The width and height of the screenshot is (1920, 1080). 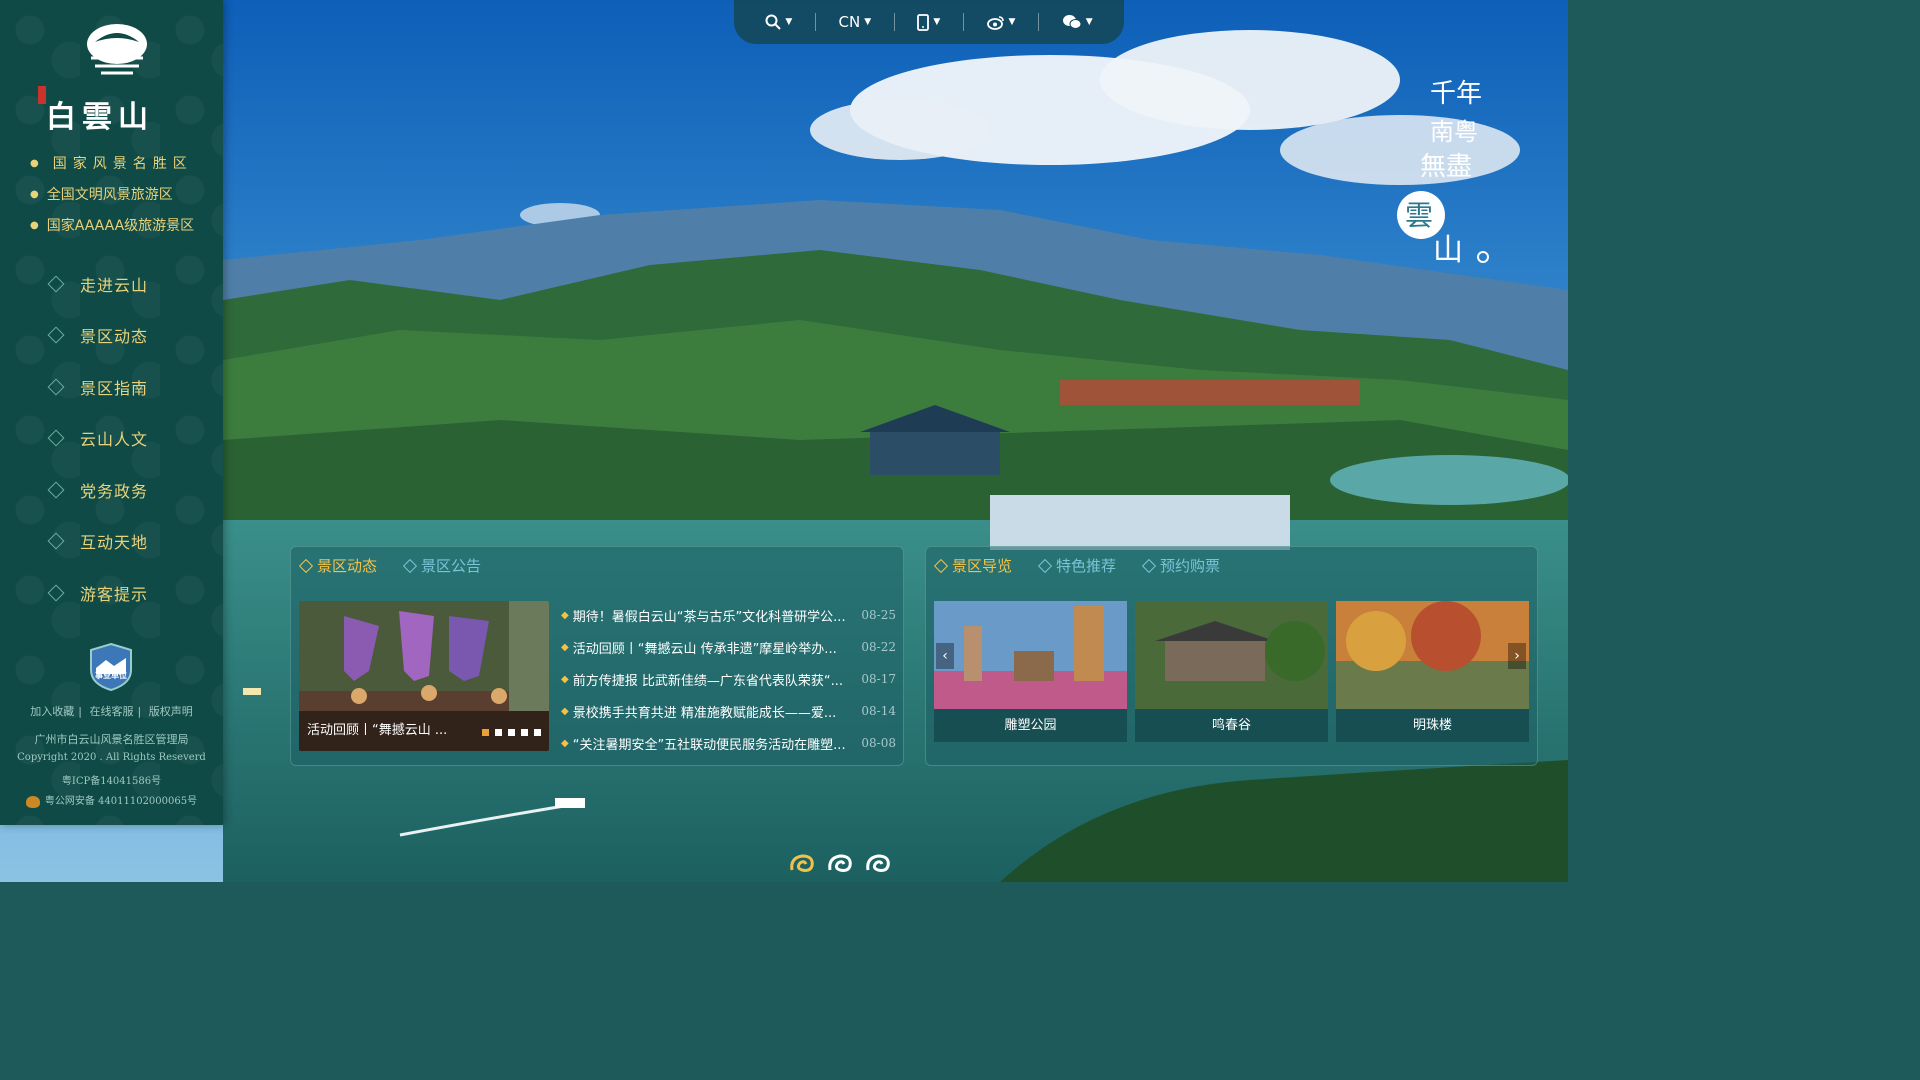 What do you see at coordinates (1456, 94) in the screenshot?
I see `calligraphy-line-1: 千年` at bounding box center [1456, 94].